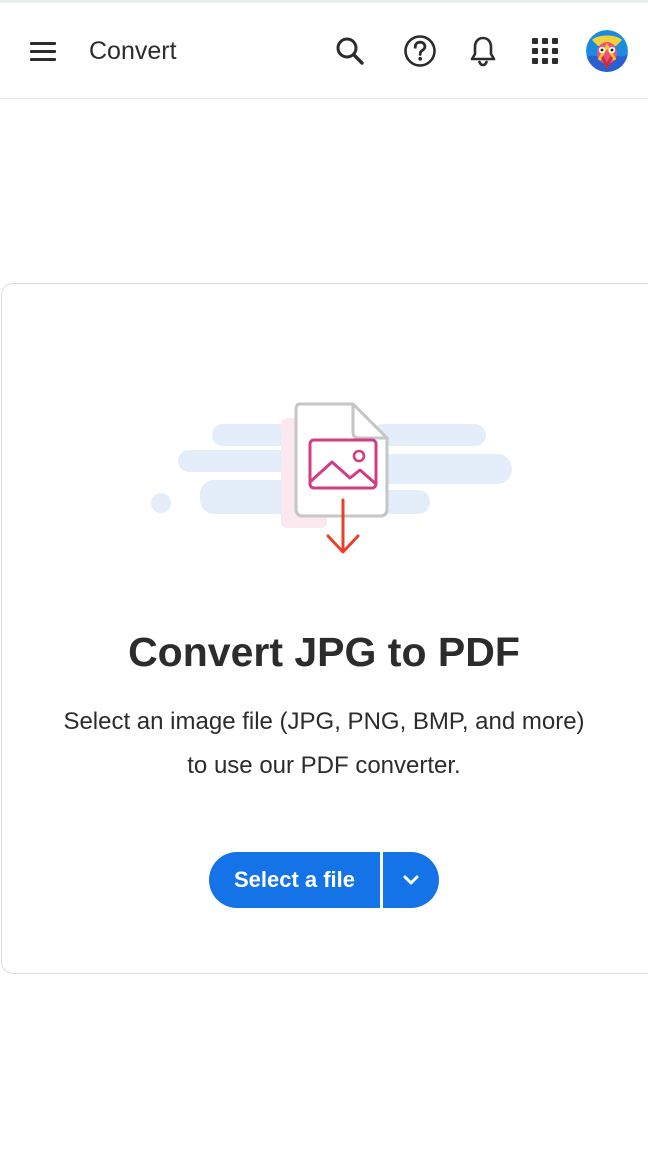  I want to click on app-header: Convert, so click(324, 51).